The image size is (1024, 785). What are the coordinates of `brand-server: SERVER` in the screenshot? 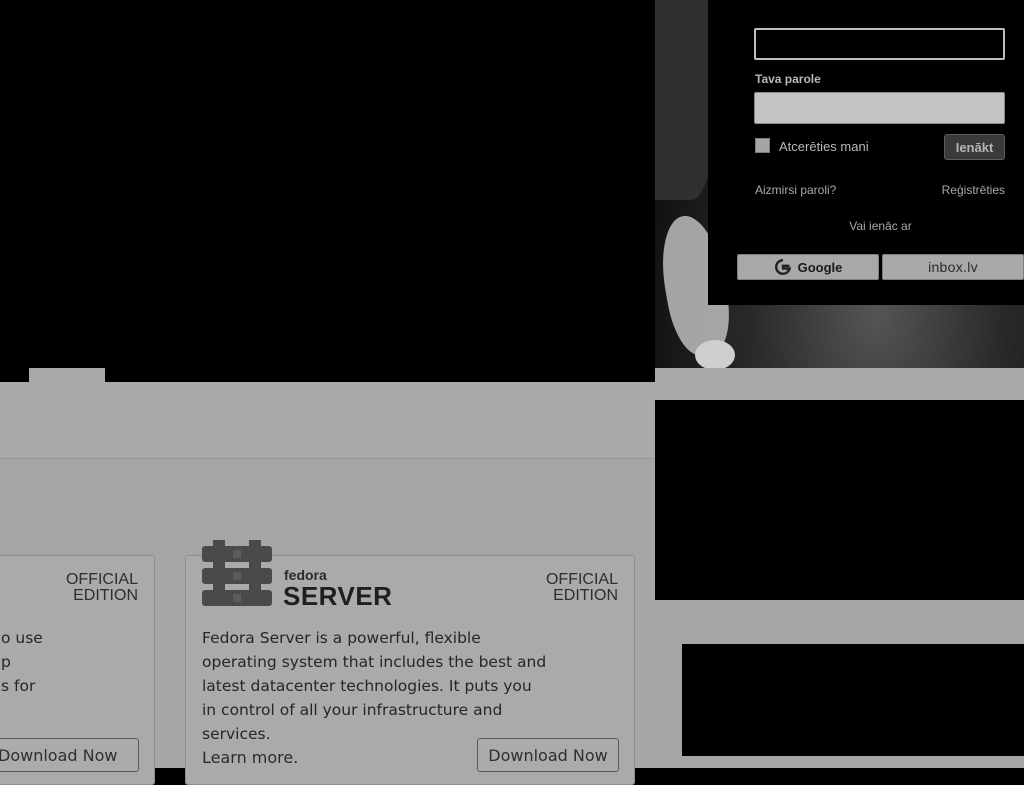 It's located at (338, 596).